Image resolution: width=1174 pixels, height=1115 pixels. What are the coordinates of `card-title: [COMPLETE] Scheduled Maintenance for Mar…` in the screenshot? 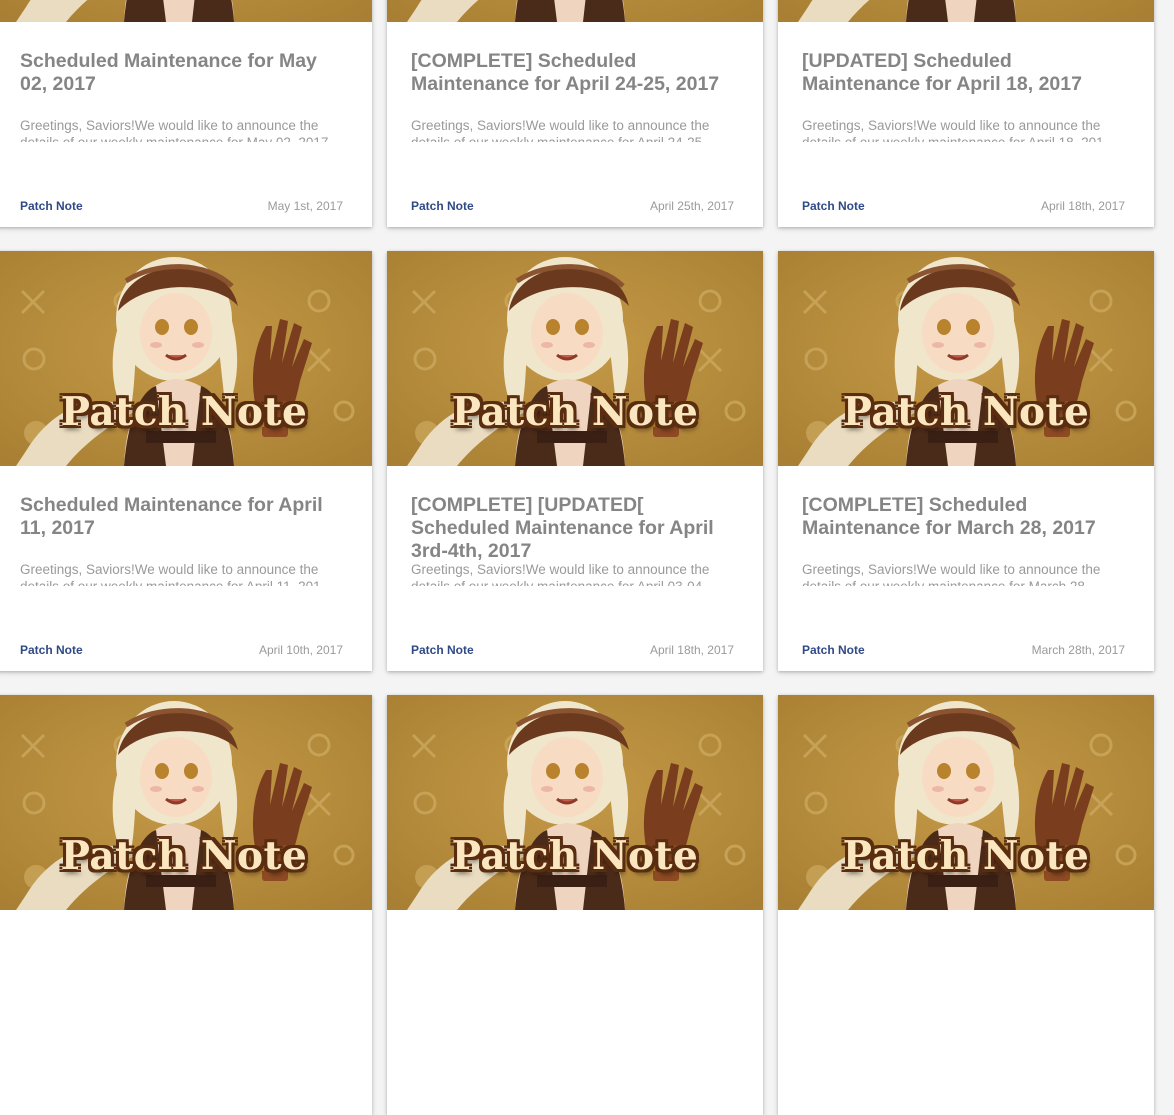 It's located at (962, 517).